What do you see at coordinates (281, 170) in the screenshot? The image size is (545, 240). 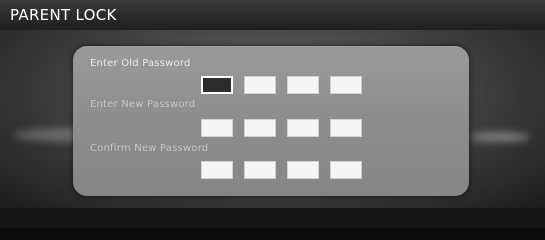 I see `confirm-password-field` at bounding box center [281, 170].